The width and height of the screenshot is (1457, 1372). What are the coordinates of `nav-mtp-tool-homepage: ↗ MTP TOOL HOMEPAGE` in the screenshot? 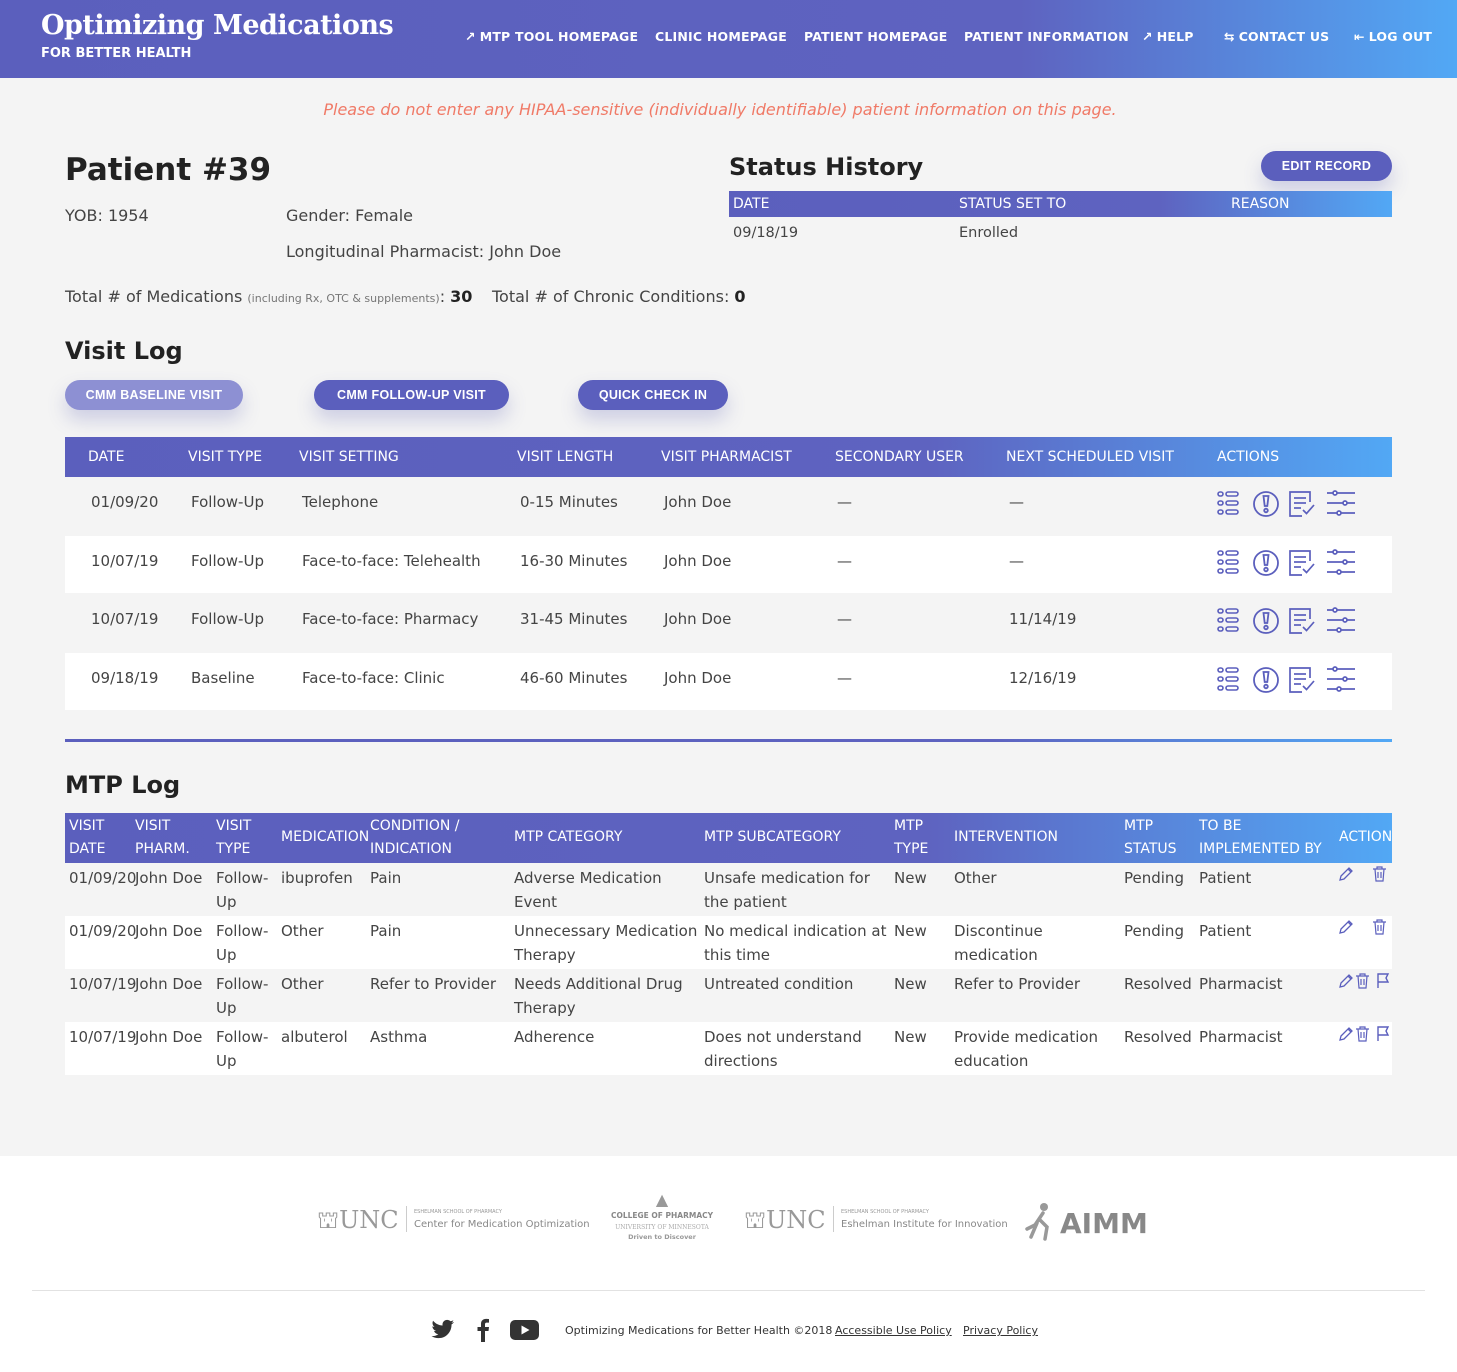 It's located at (551, 36).